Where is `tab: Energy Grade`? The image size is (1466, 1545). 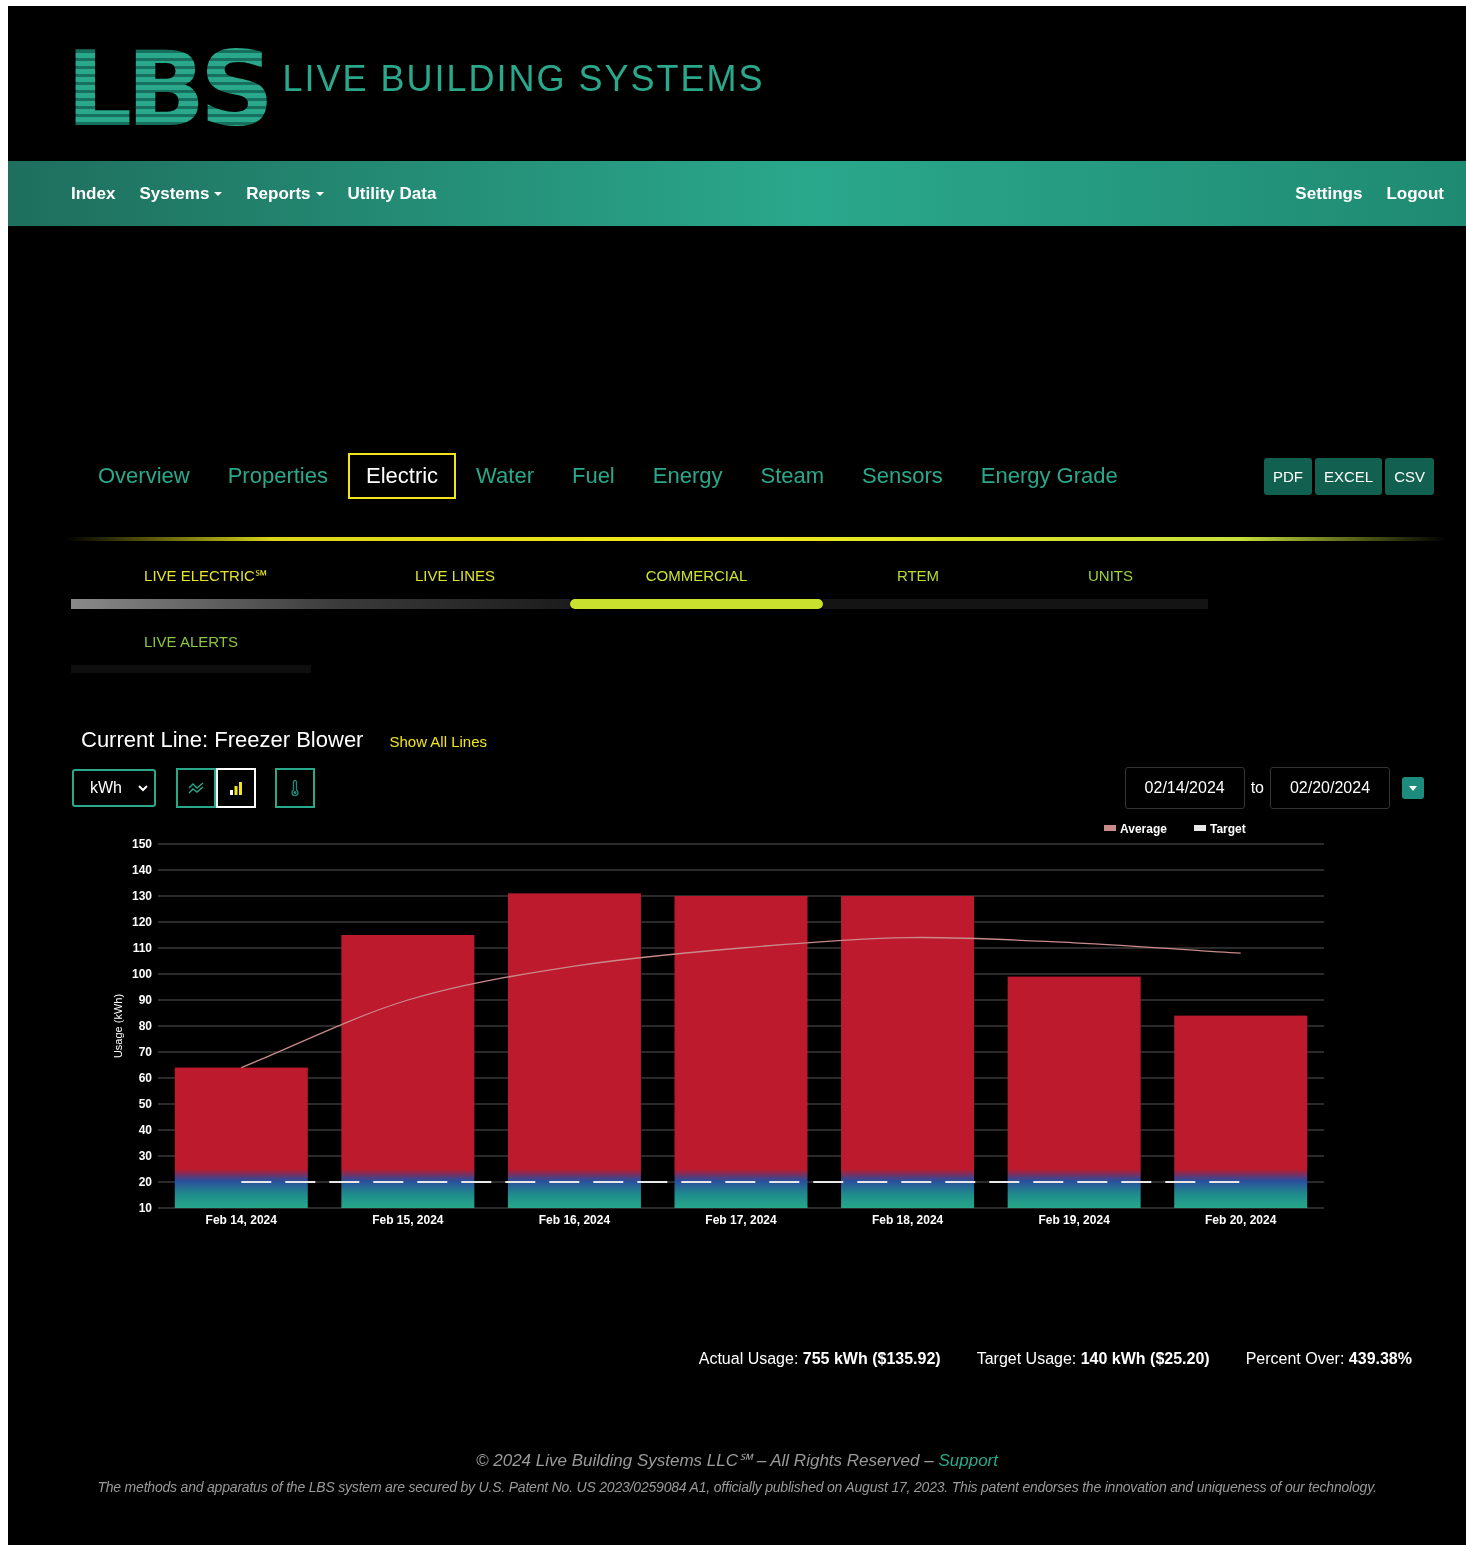
tab: Energy Grade is located at coordinates (1049, 476).